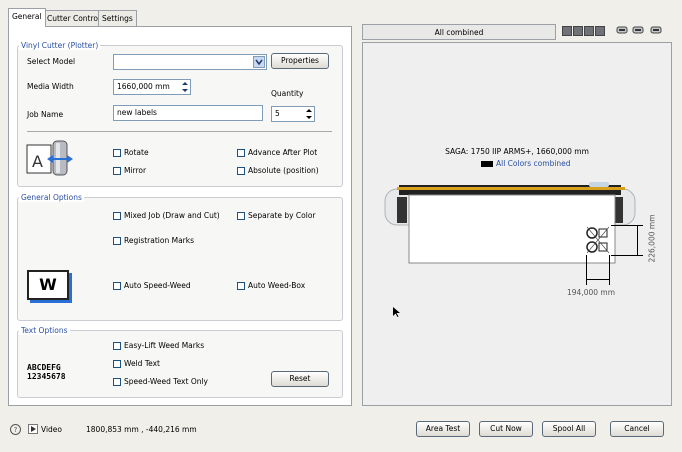 Image resolution: width=682 pixels, height=452 pixels. Describe the element at coordinates (159, 240) in the screenshot. I see `registration-marks-label: Registration Marks` at that location.